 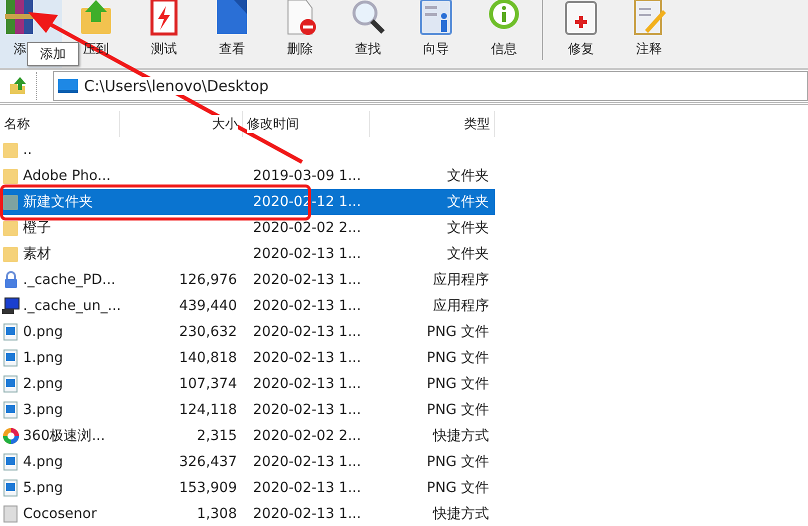 I want to click on file-size: 126,976, so click(x=208, y=280).